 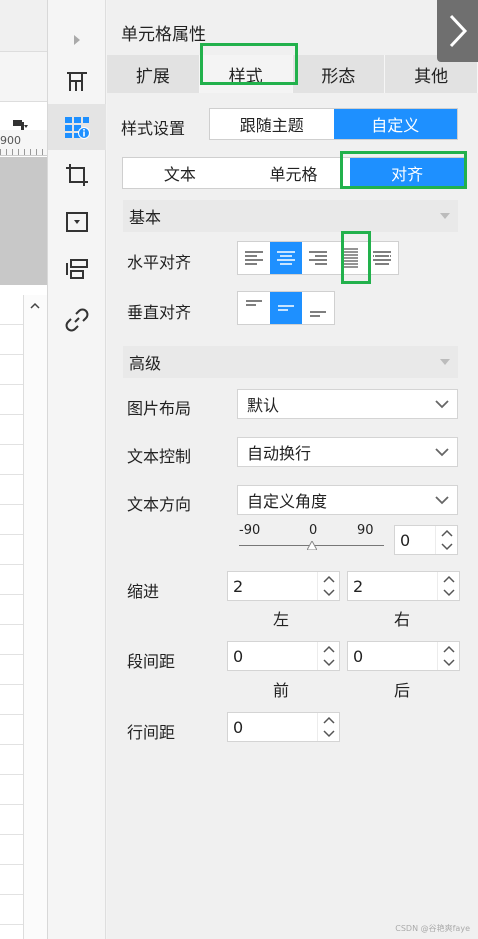 I want to click on property-tabs: 扩展 样式 形态 其他, so click(x=292, y=74).